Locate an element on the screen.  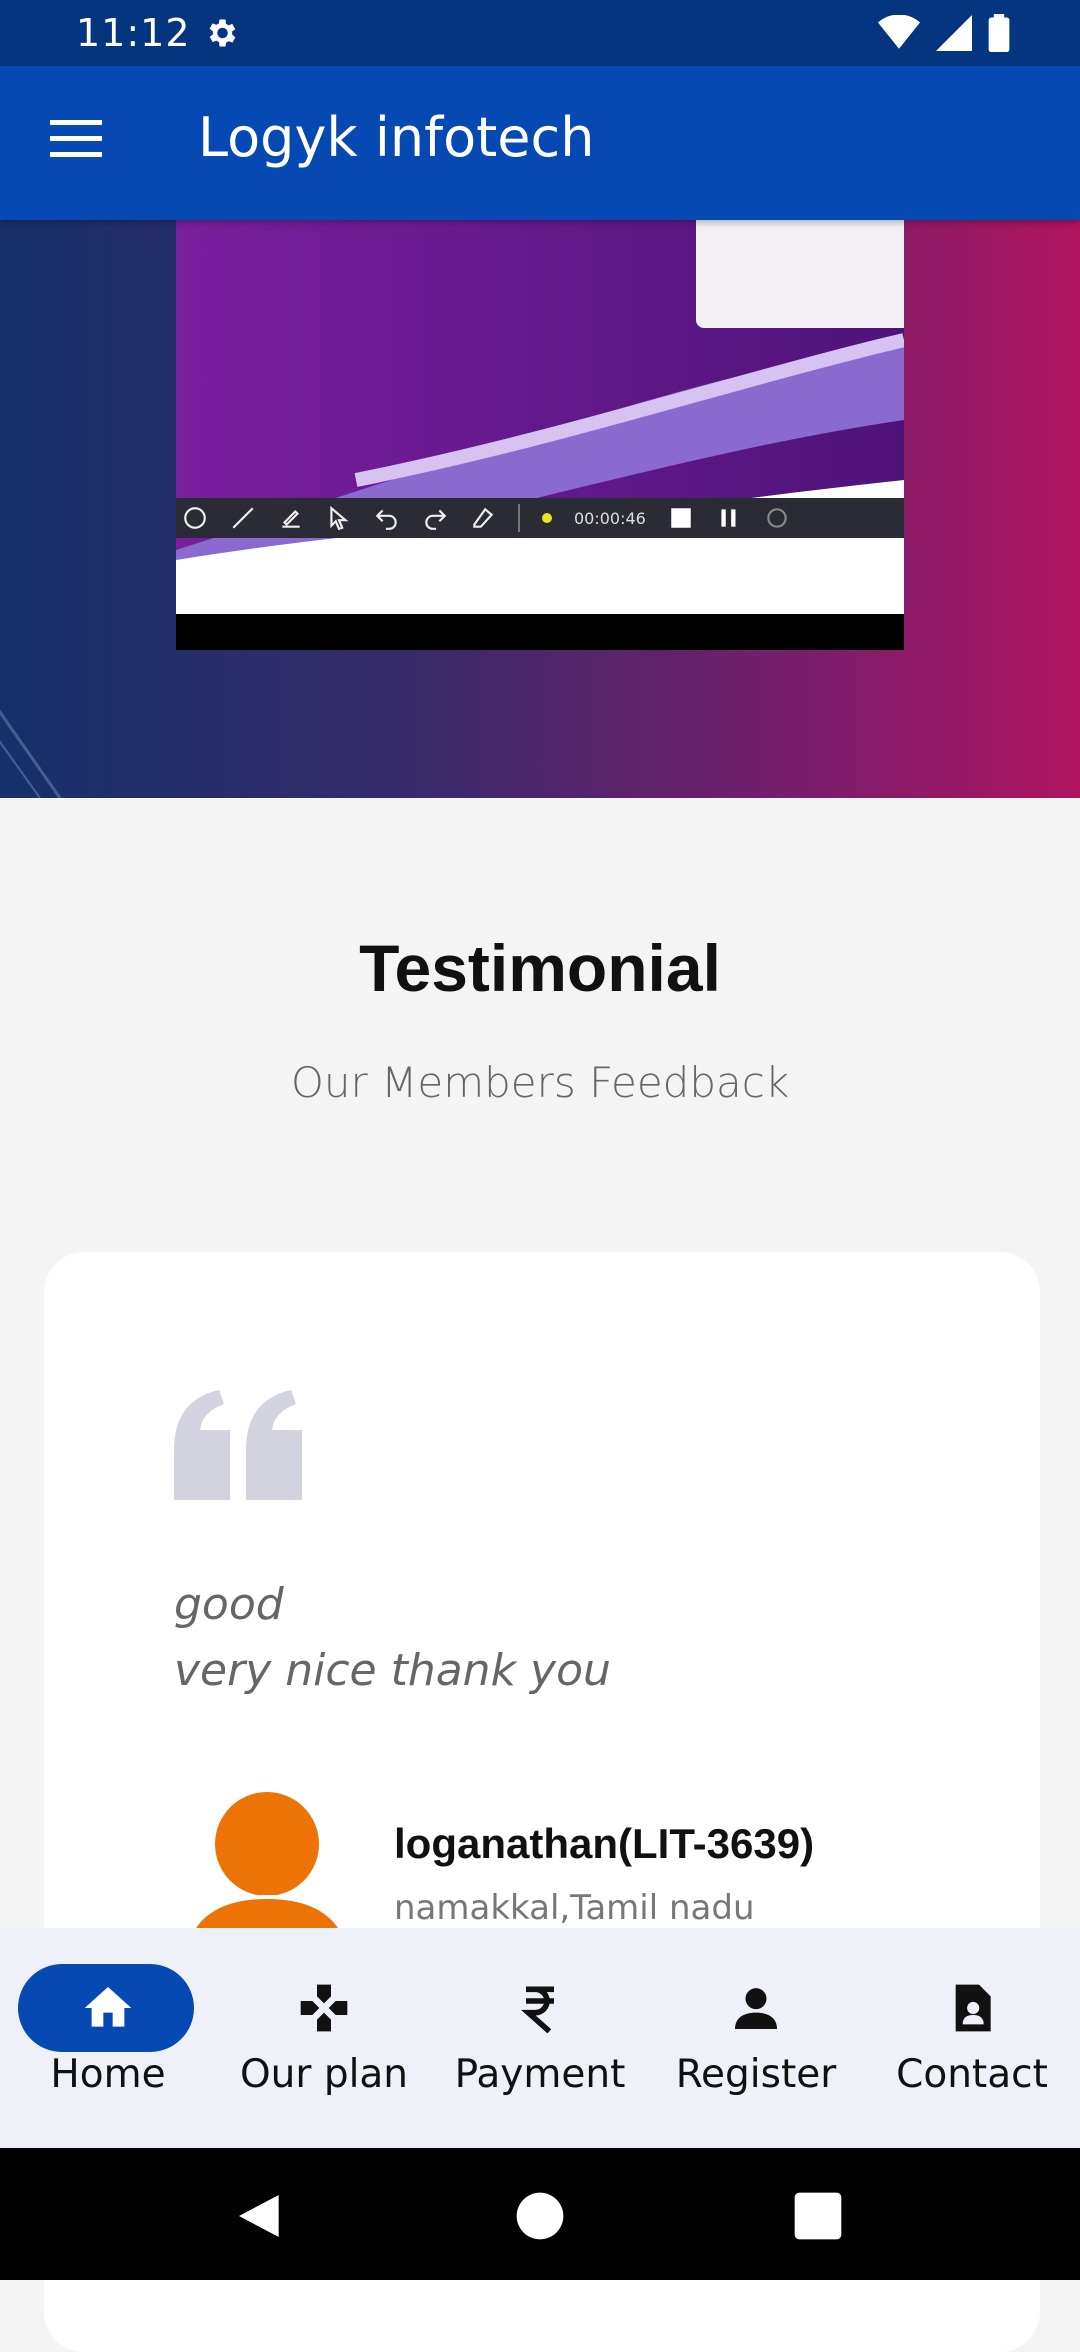
status-icons is located at coordinates (944, 33).